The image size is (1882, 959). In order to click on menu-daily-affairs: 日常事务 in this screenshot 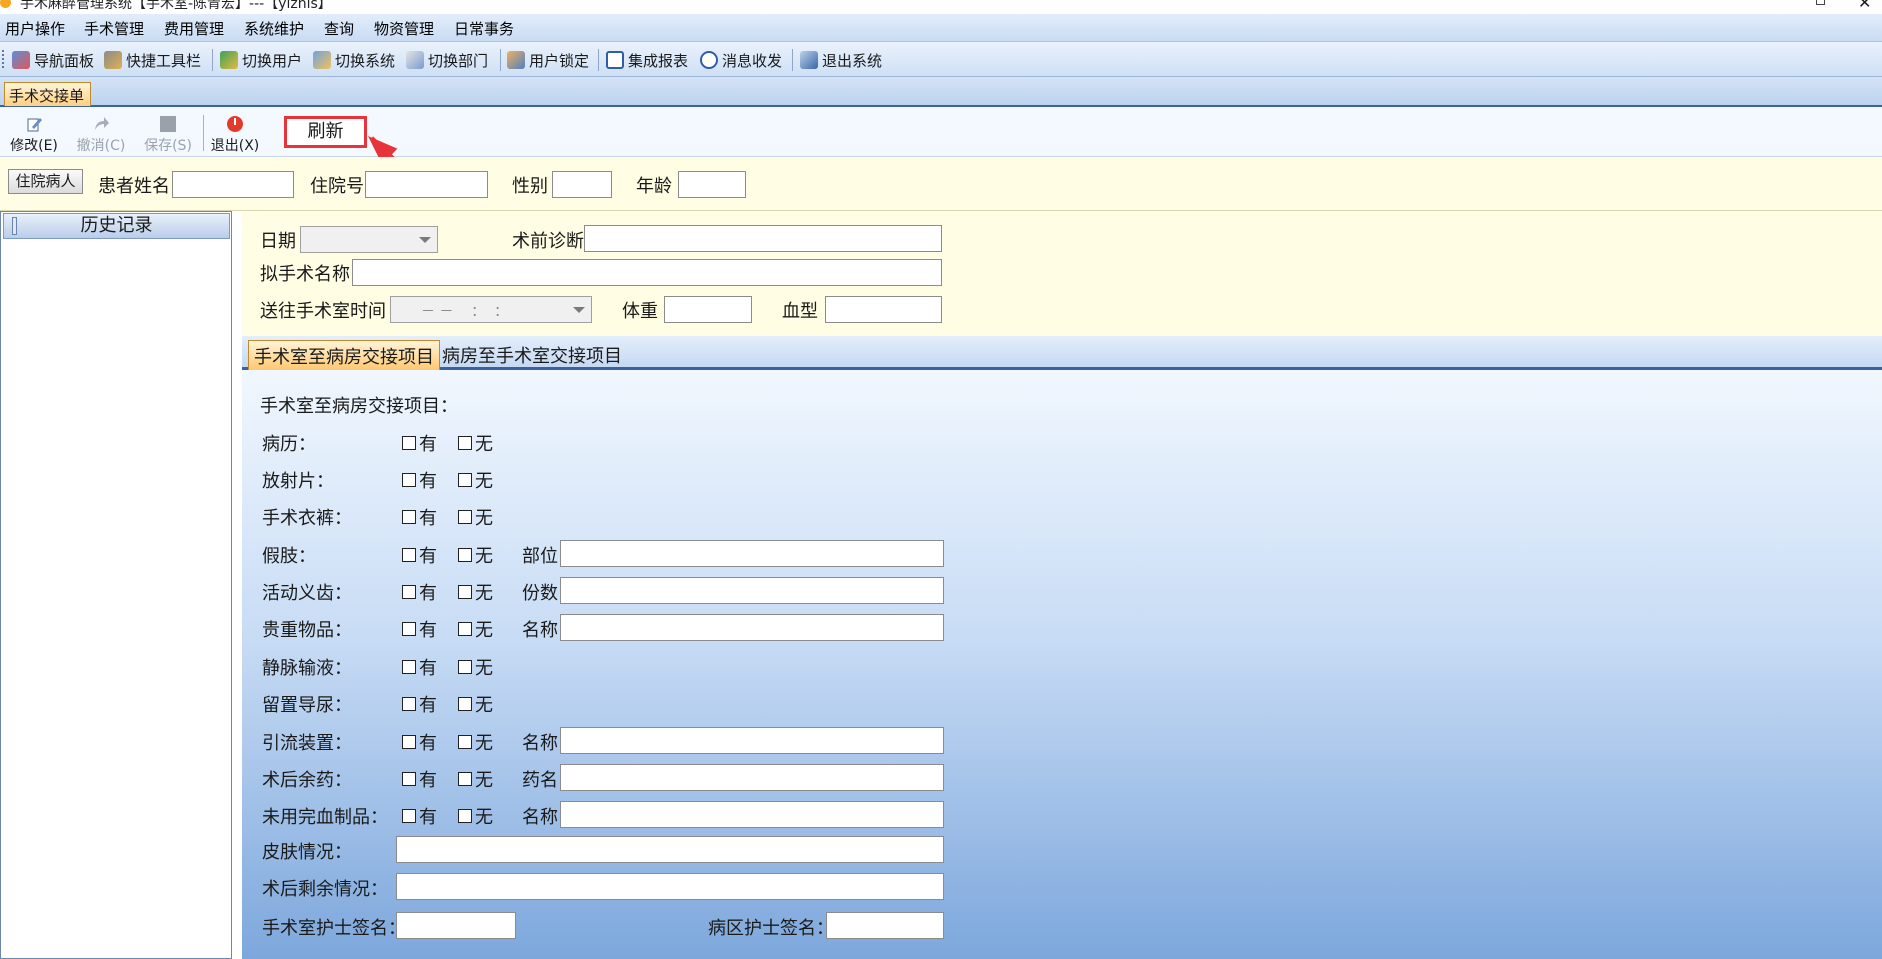, I will do `click(484, 28)`.